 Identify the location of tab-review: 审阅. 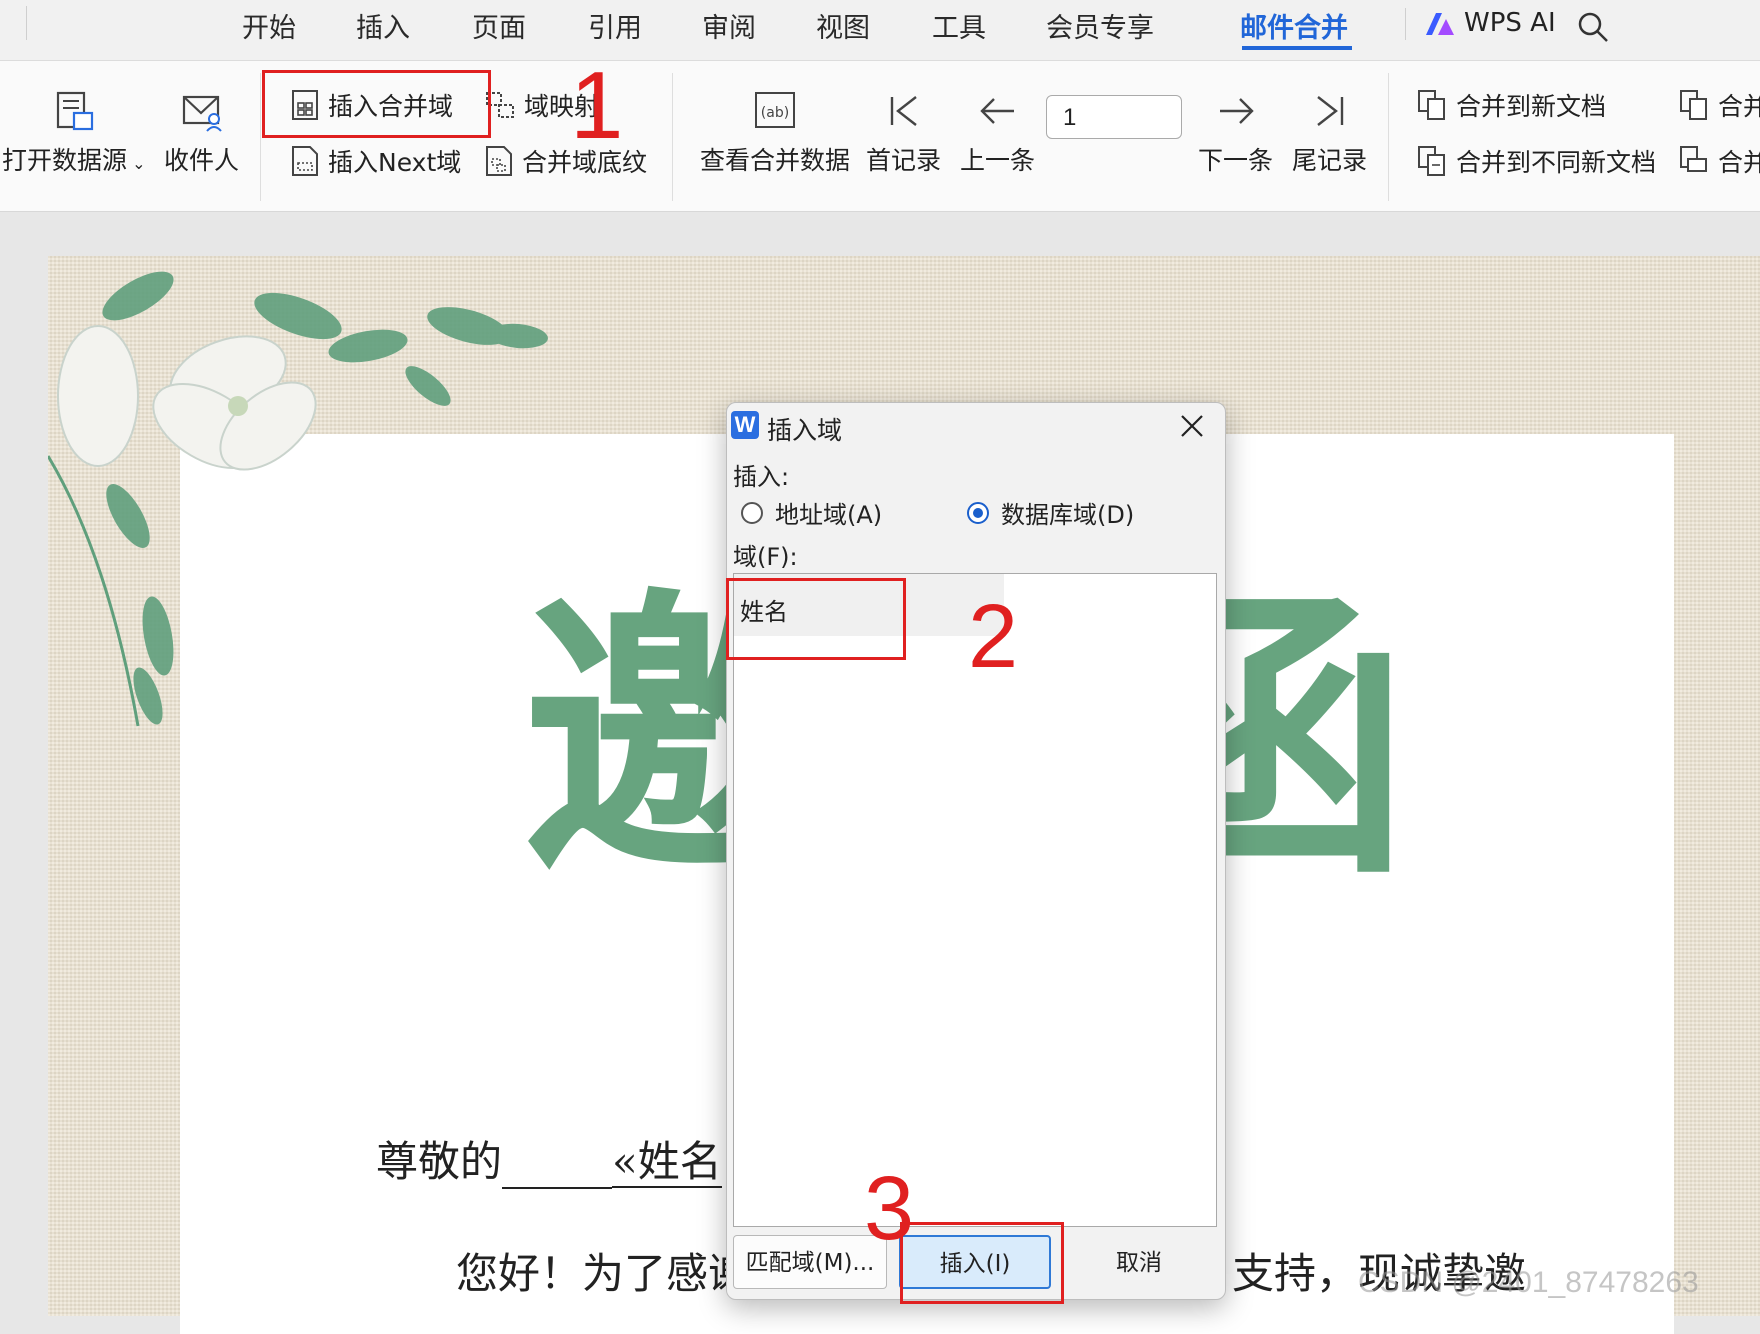
(729, 25).